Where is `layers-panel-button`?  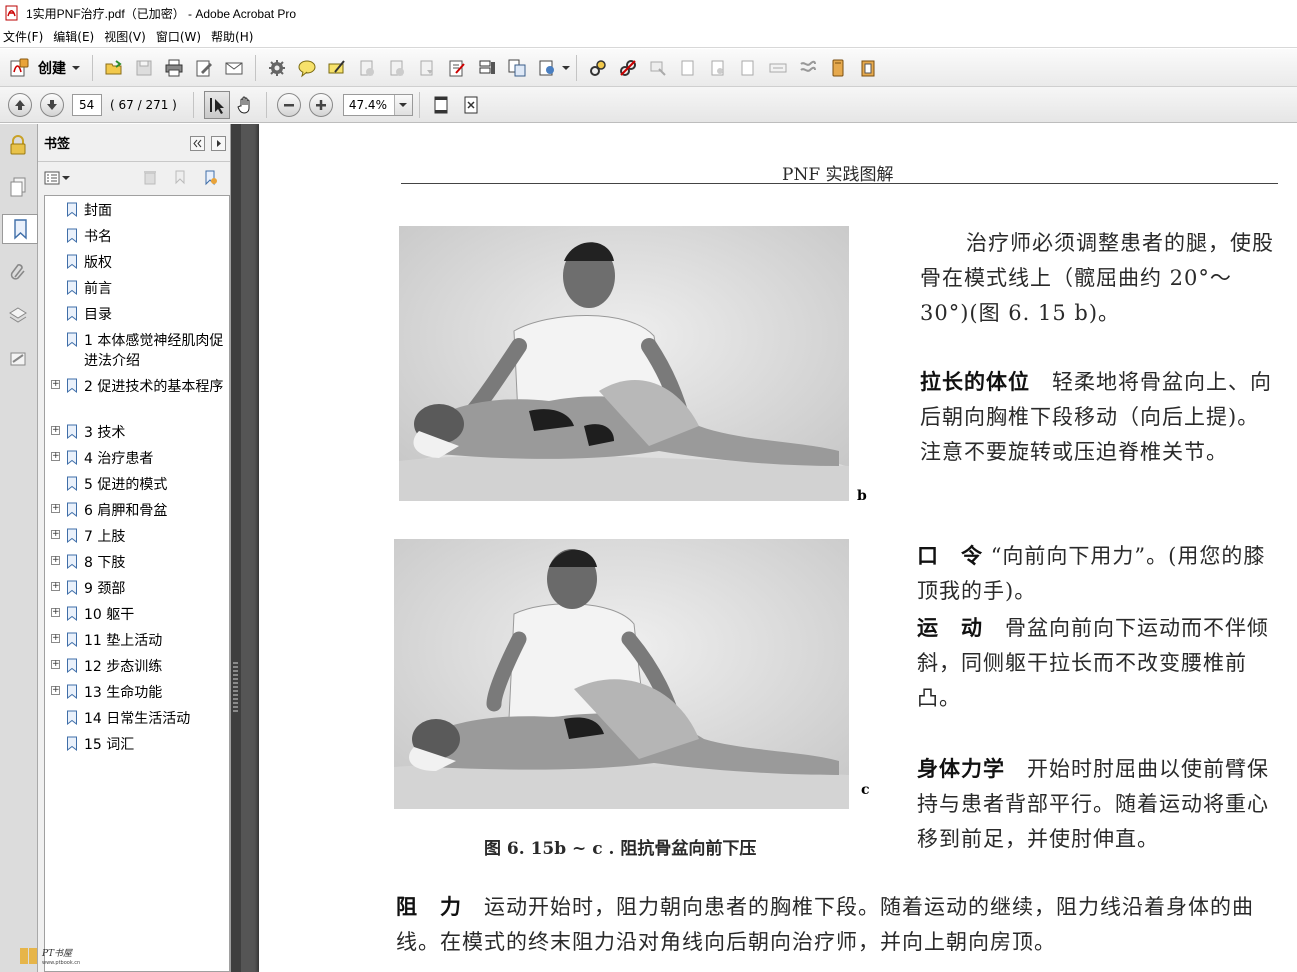 layers-panel-button is located at coordinates (18, 315).